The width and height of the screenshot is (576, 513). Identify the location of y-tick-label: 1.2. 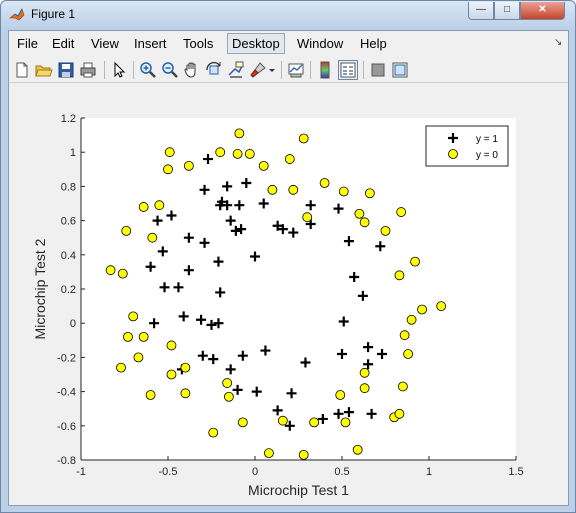
(68, 119).